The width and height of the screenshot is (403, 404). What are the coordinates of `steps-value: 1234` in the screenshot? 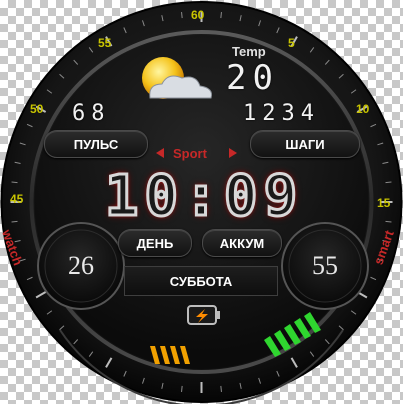 It's located at (281, 113).